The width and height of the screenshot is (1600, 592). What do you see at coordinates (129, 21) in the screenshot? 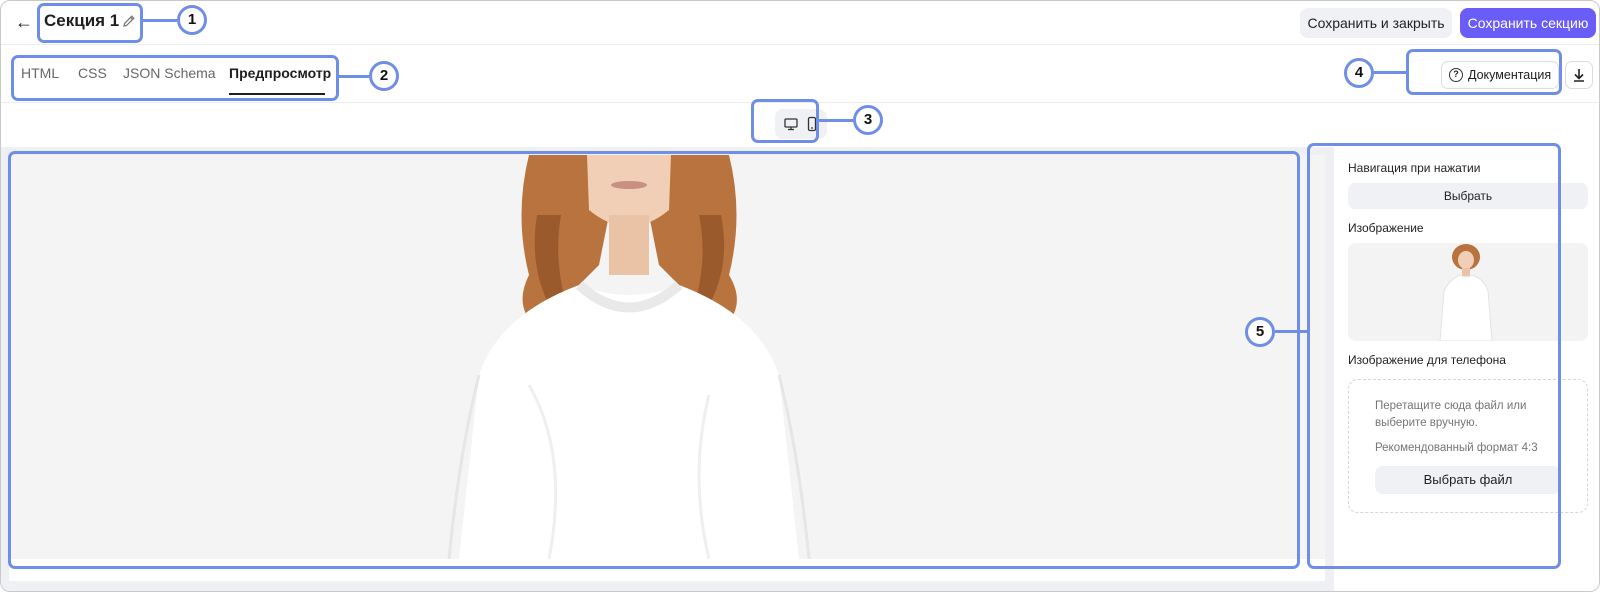
I see `pencil-icon` at bounding box center [129, 21].